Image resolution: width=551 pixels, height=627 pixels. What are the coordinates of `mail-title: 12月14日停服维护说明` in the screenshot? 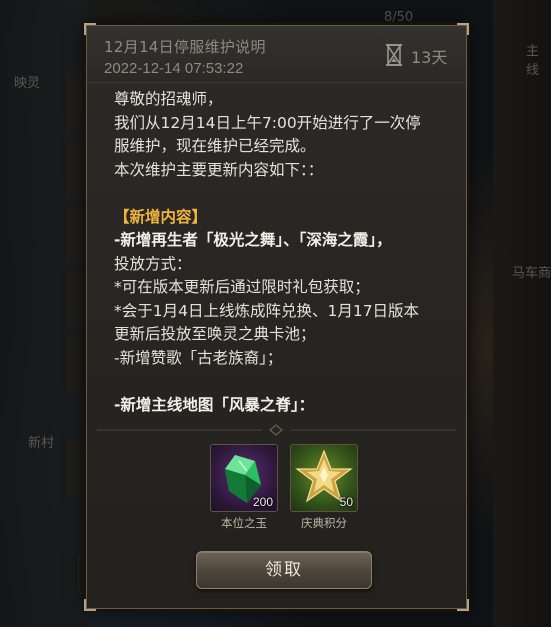 It's located at (185, 47).